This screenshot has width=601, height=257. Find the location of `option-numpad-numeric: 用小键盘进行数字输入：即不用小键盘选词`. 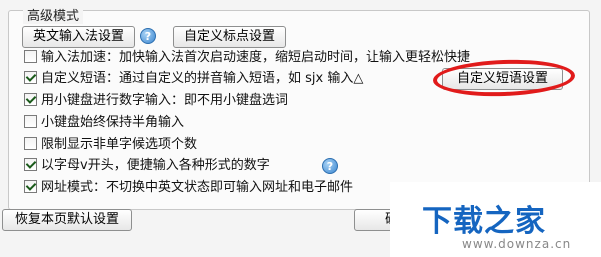

option-numpad-numeric: 用小键盘进行数字输入：即不用小键盘选词 is located at coordinates (298, 101).